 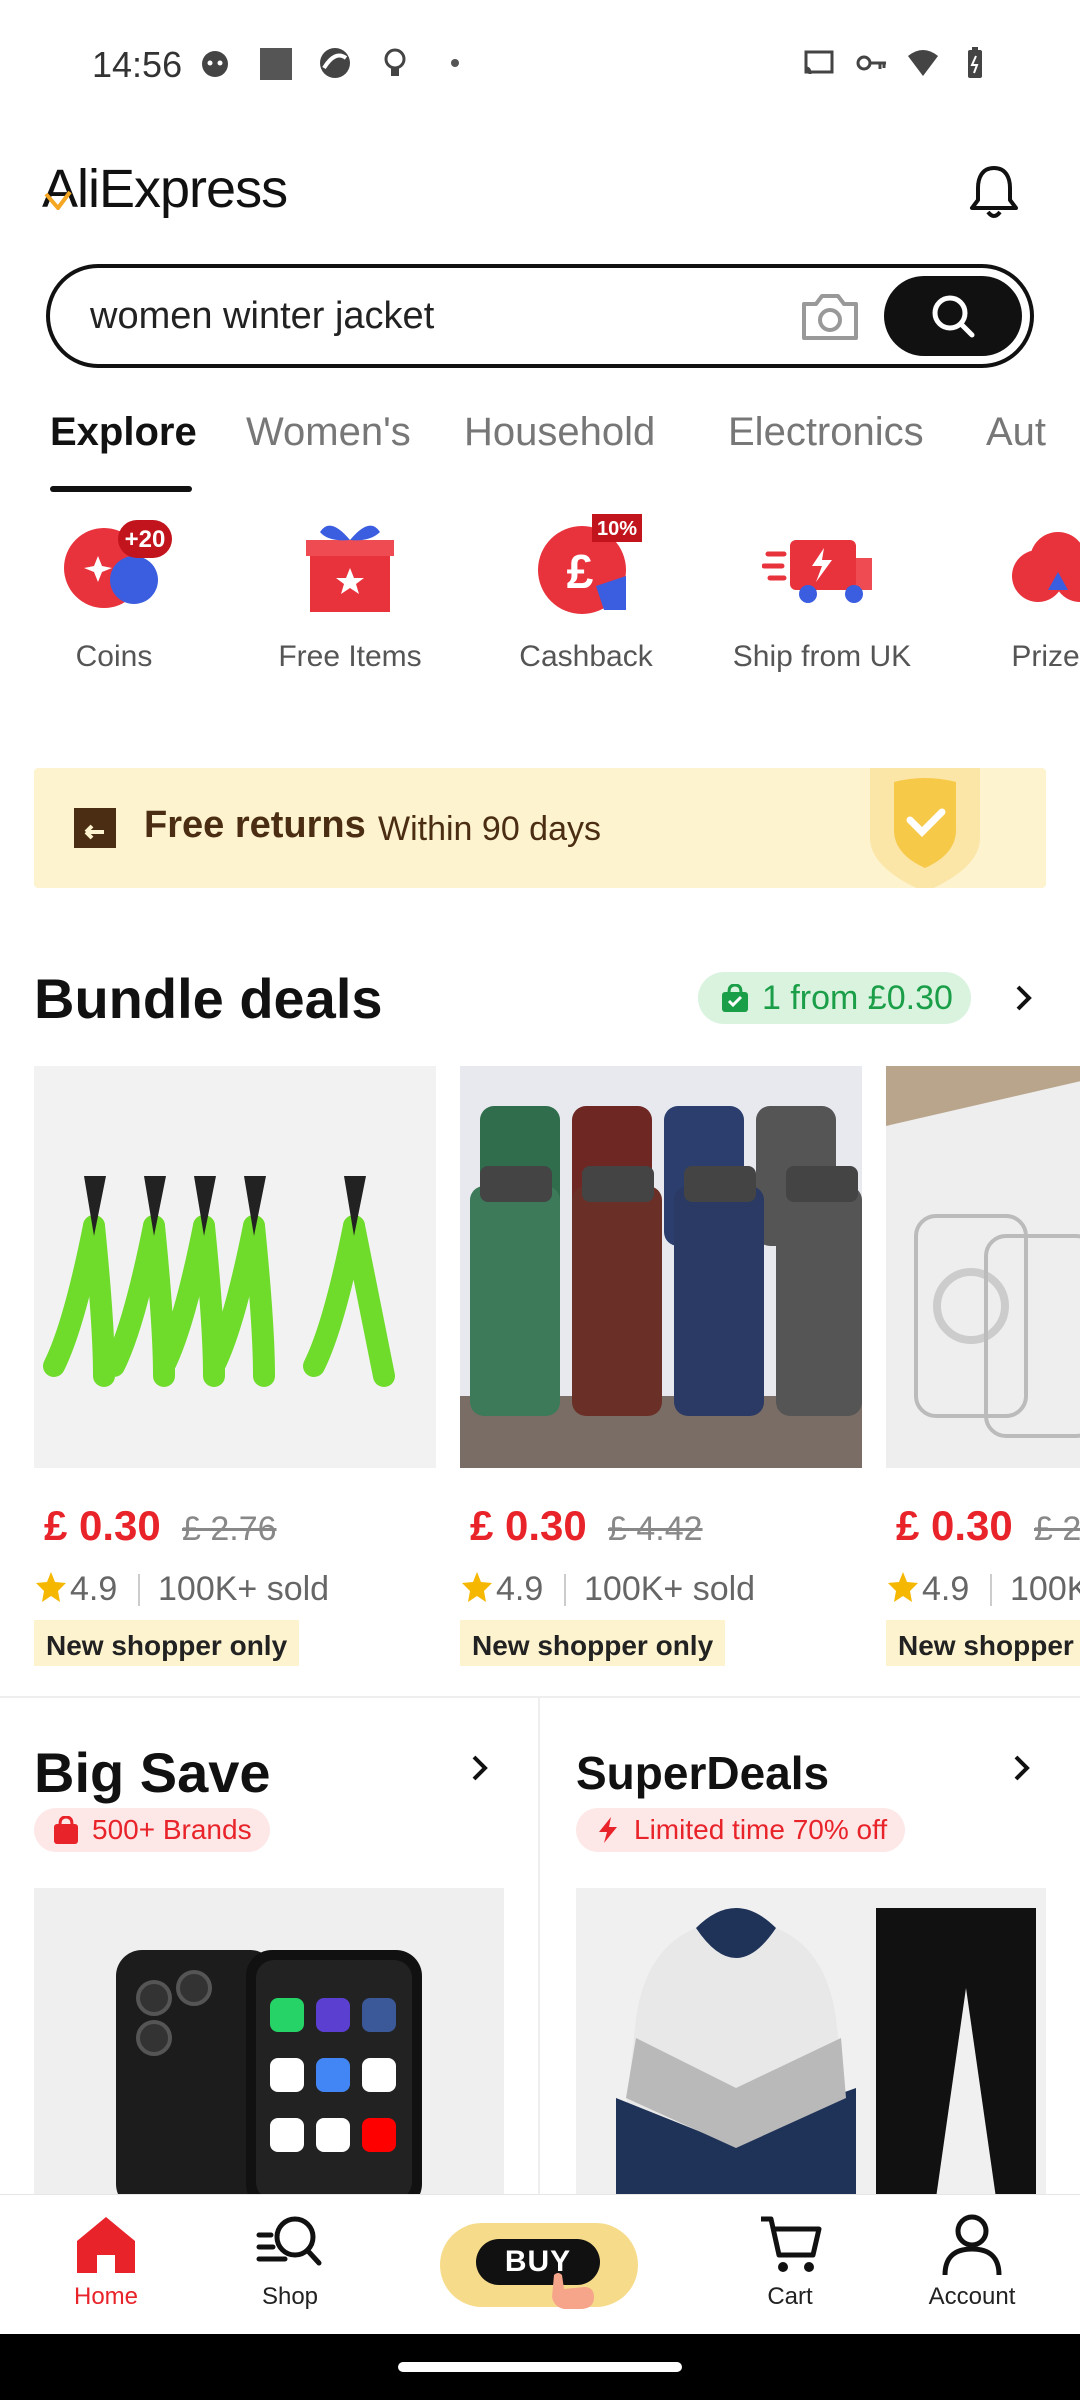 I want to click on search-bar, so click(x=540, y=316).